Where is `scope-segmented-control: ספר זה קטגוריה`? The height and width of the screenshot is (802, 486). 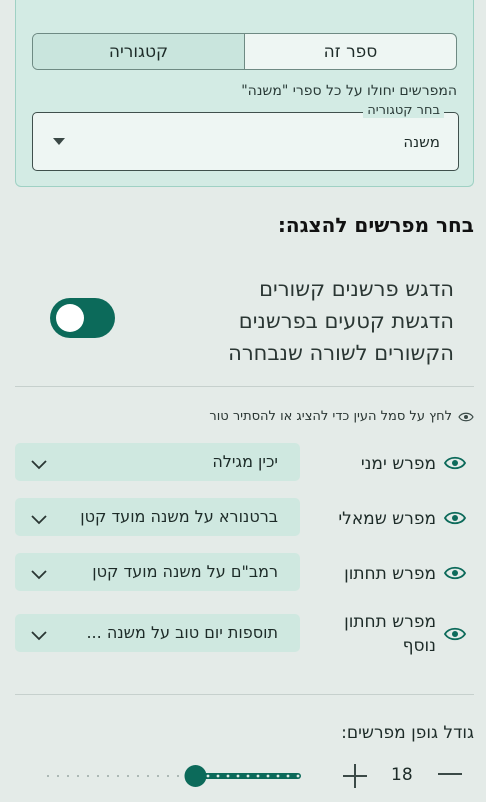
scope-segmented-control: ספר זה קטגוריה is located at coordinates (244, 51).